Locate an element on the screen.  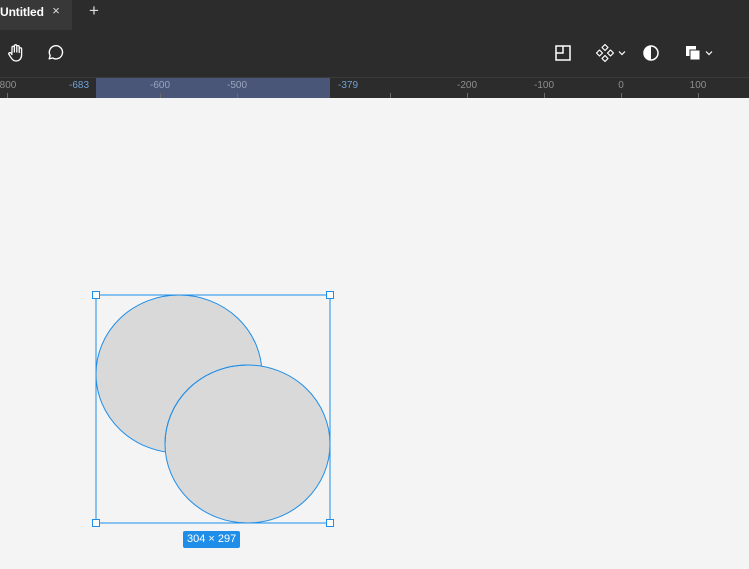
close-icon: × is located at coordinates (56, 11).